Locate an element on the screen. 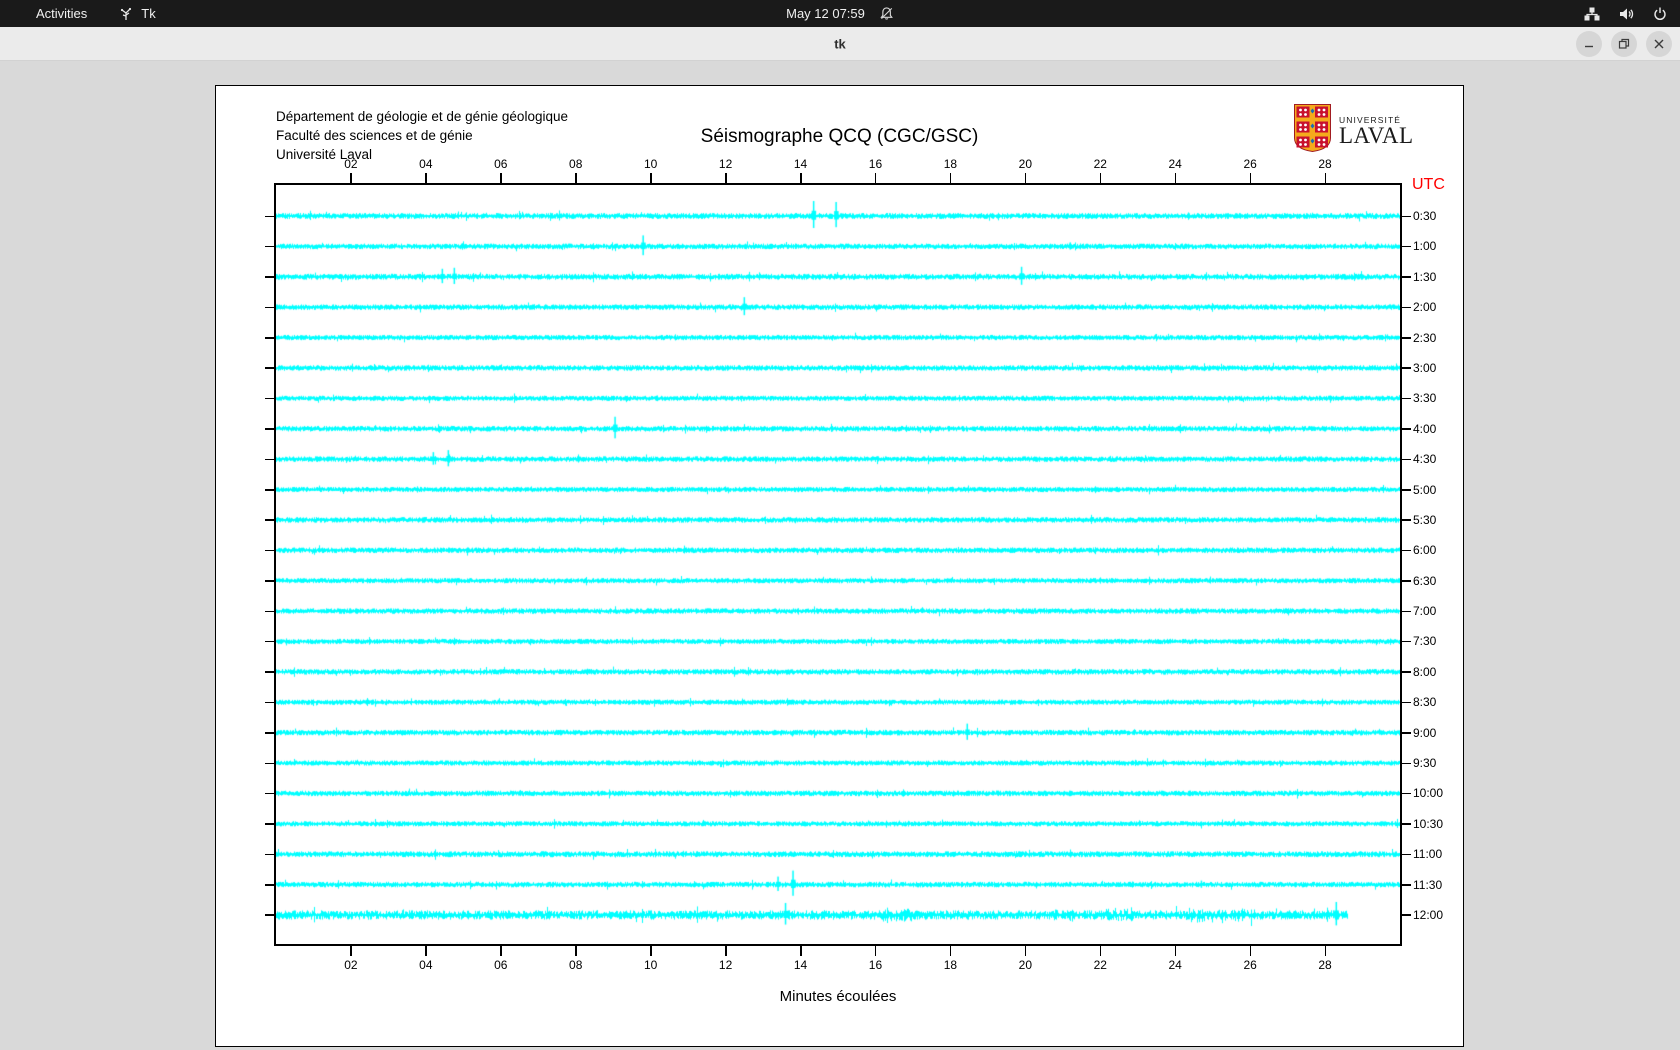 The height and width of the screenshot is (1050, 1680). row-time-label: 5:30 is located at coordinates (1425, 519).